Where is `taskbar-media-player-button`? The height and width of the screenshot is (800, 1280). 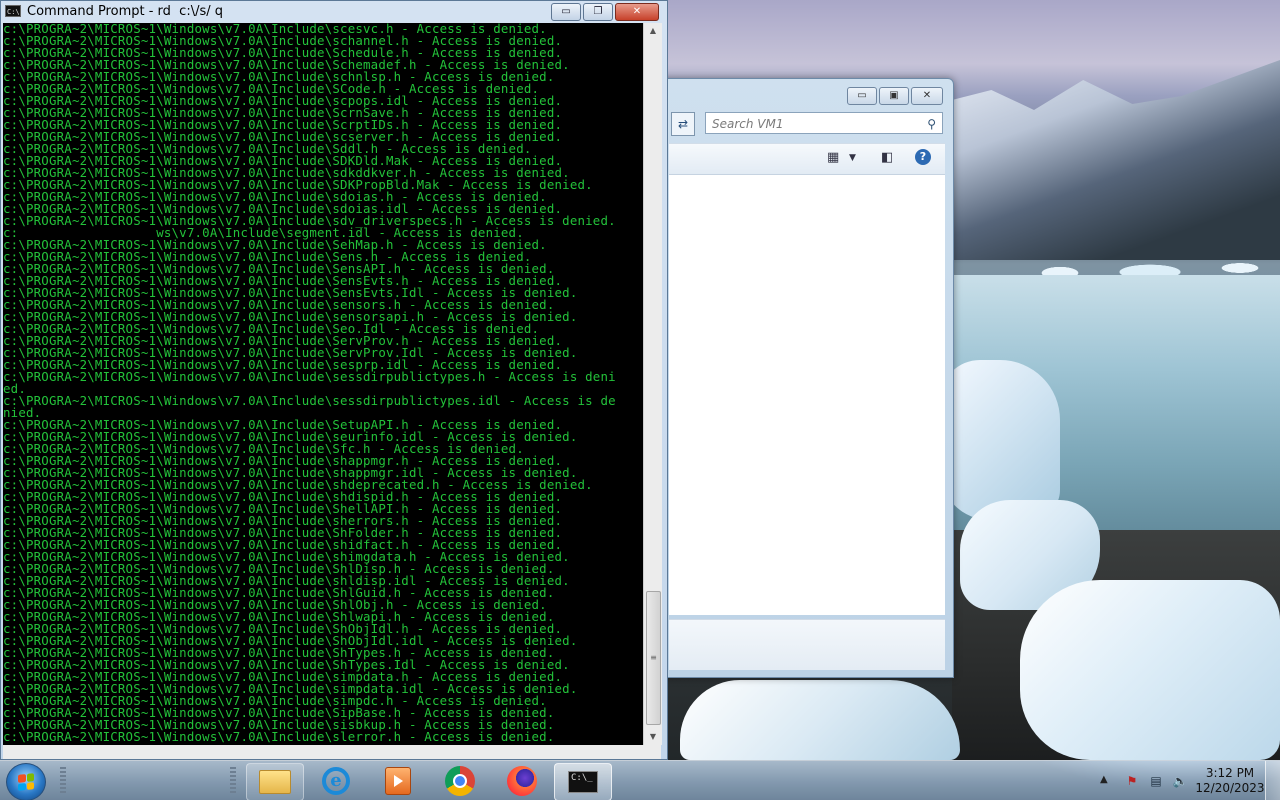 taskbar-media-player-button is located at coordinates (398, 781).